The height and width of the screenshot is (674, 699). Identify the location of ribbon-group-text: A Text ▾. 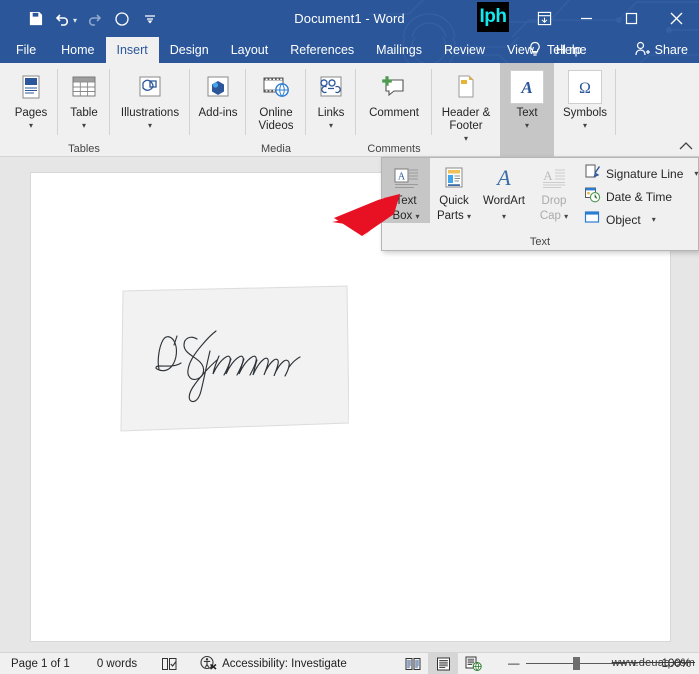
(527, 110).